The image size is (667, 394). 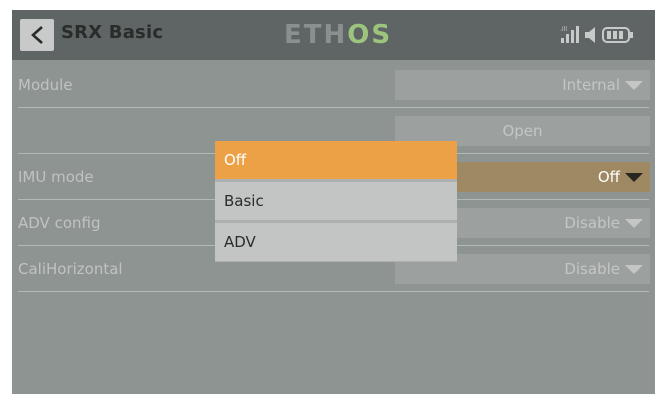 I want to click on imu-mode-value: Off, so click(x=608, y=177).